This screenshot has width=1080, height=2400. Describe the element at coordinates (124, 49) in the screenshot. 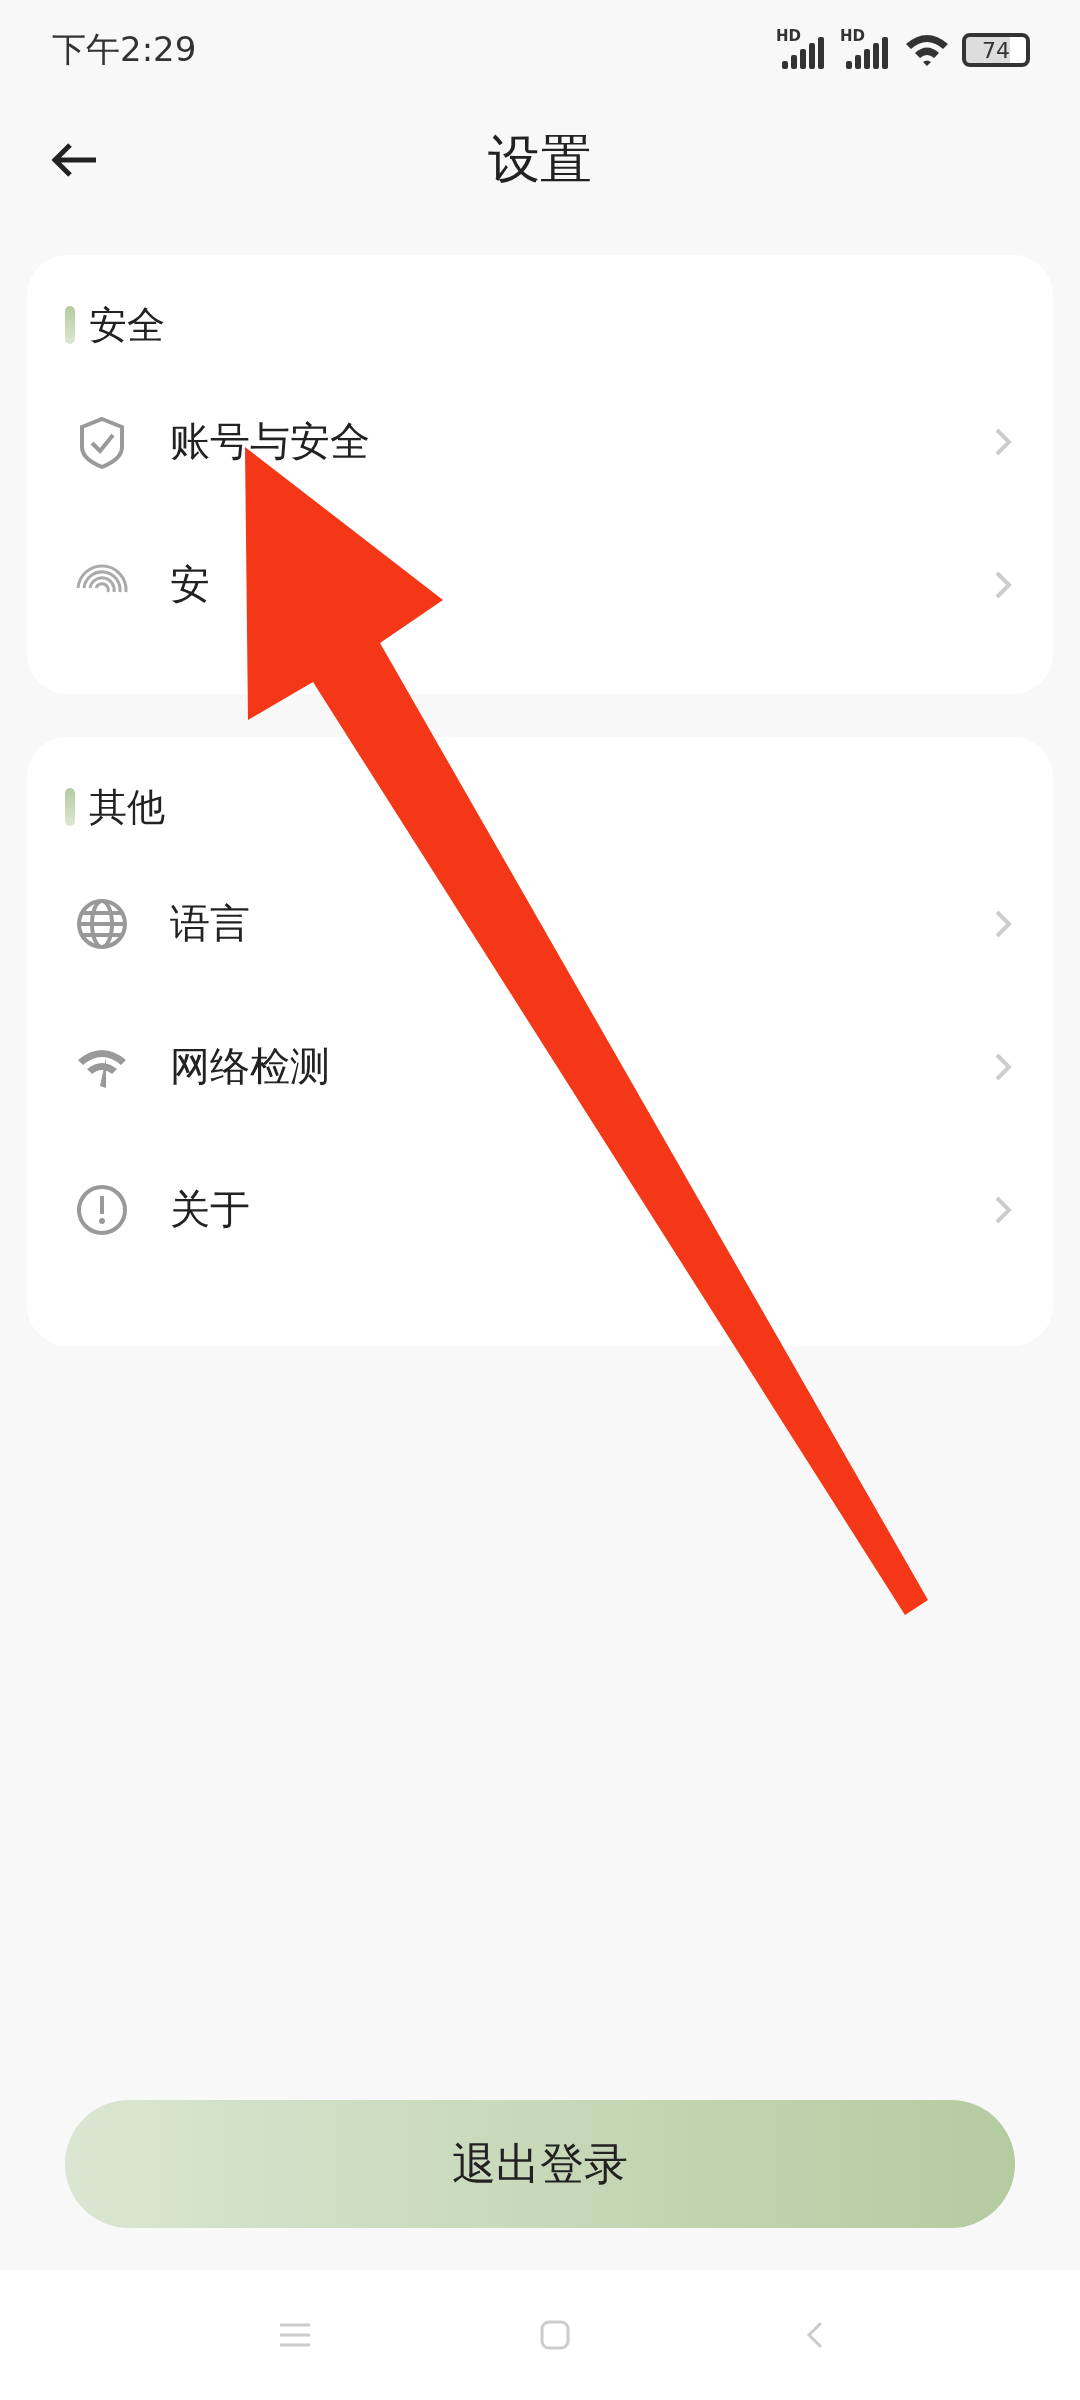

I see `status-time: 下午2:29` at that location.